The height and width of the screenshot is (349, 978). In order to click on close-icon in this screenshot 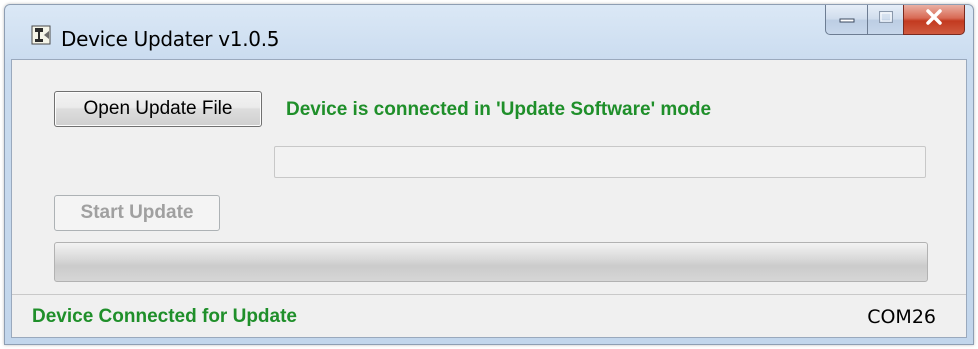, I will do `click(934, 19)`.